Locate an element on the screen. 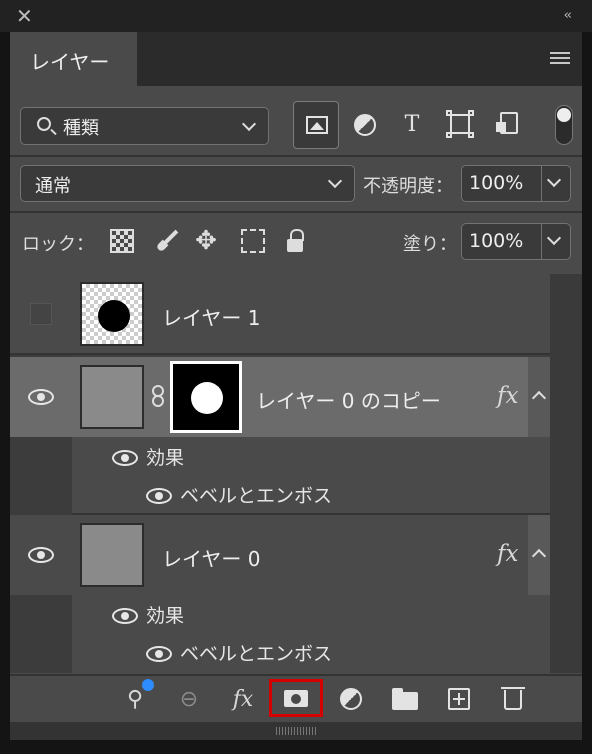  new-group-button is located at coordinates (405, 699).